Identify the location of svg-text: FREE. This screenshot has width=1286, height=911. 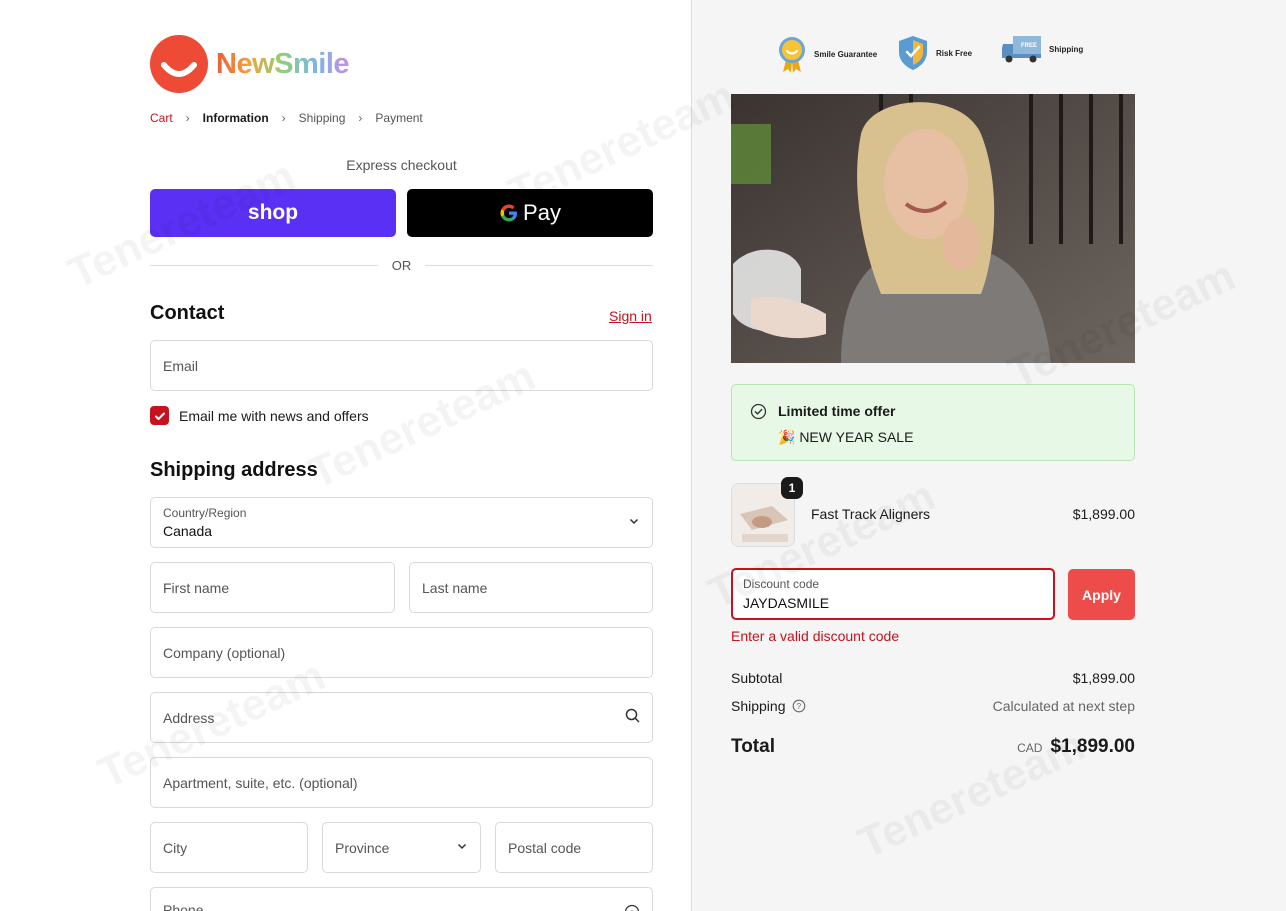
(1029, 46).